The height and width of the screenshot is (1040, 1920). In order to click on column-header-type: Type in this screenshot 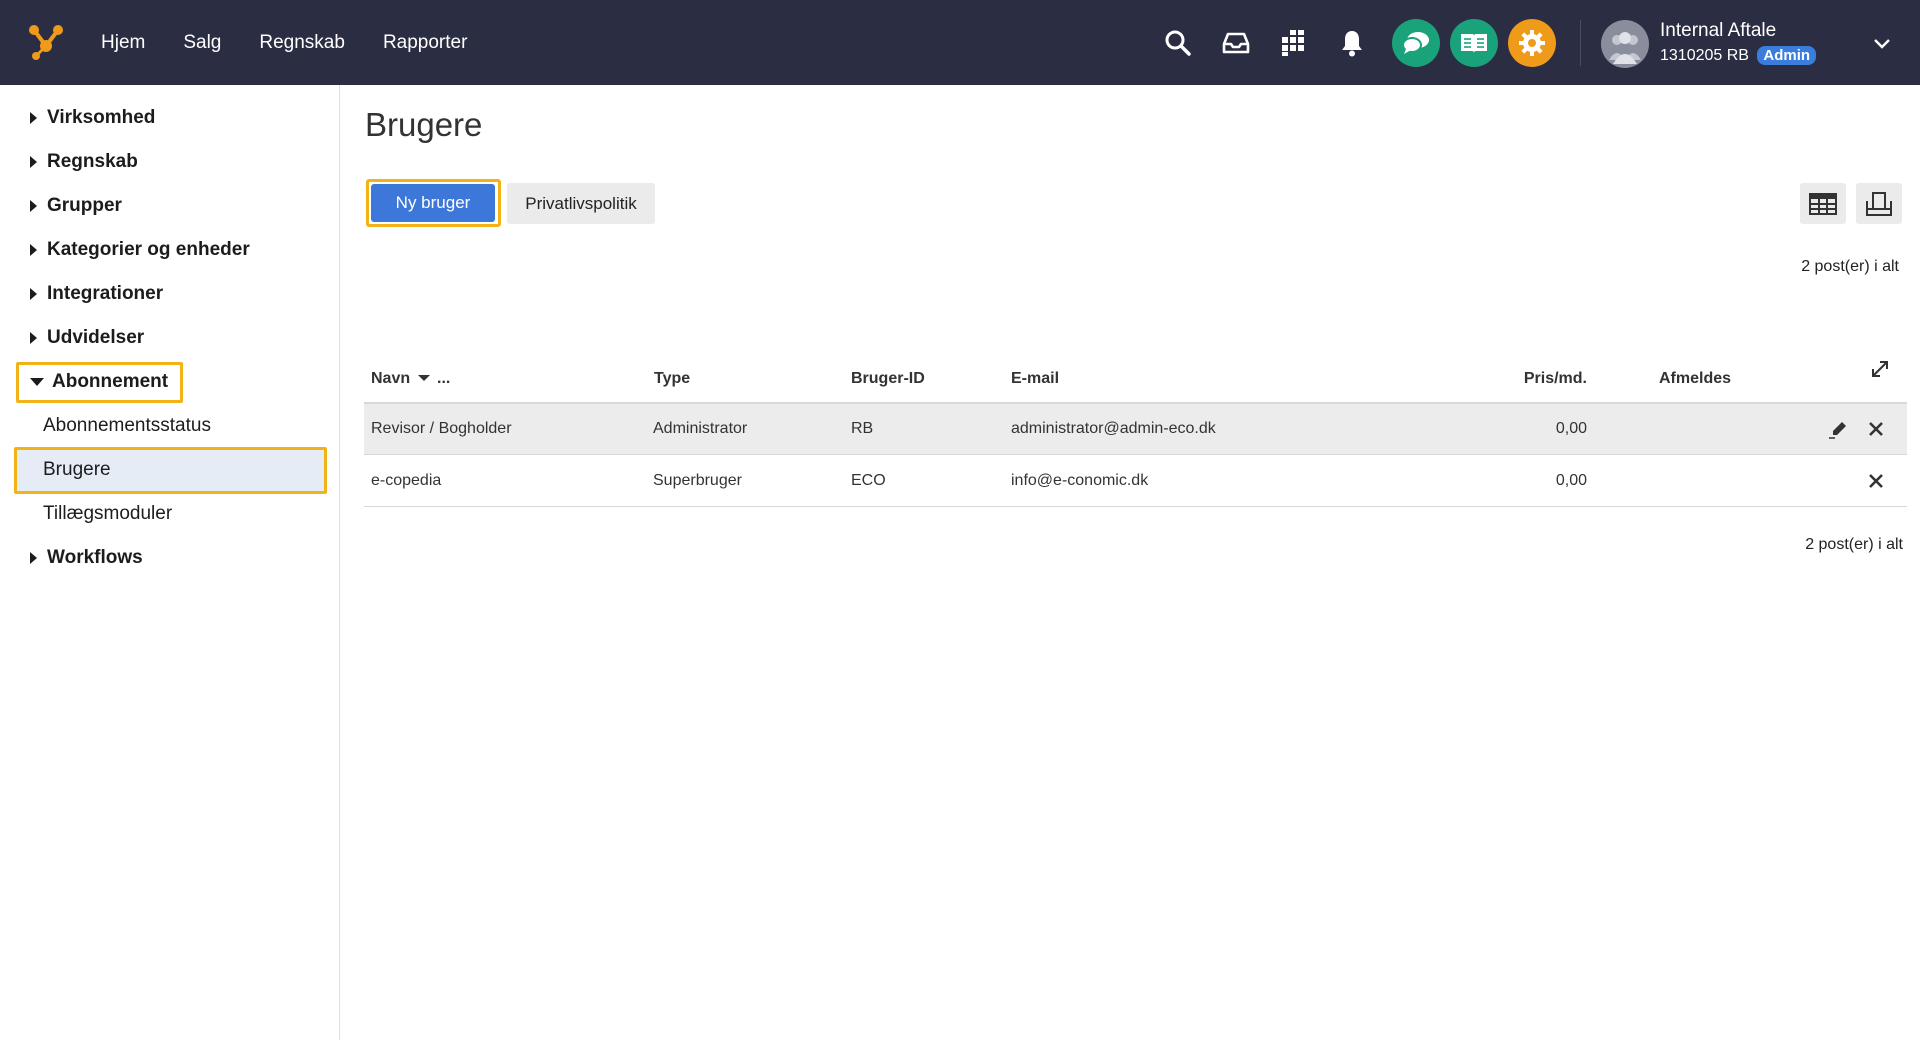, I will do `click(672, 379)`.